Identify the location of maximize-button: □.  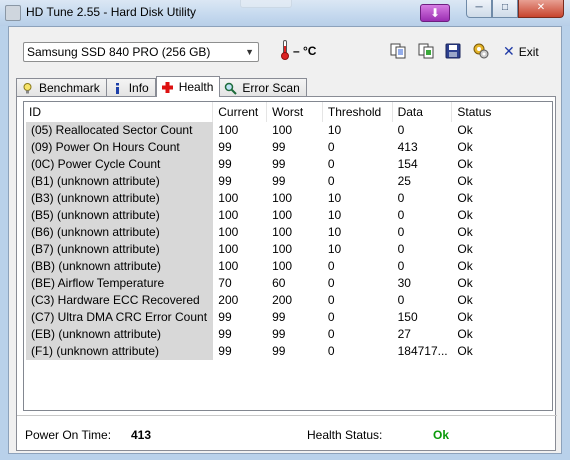
(505, 9).